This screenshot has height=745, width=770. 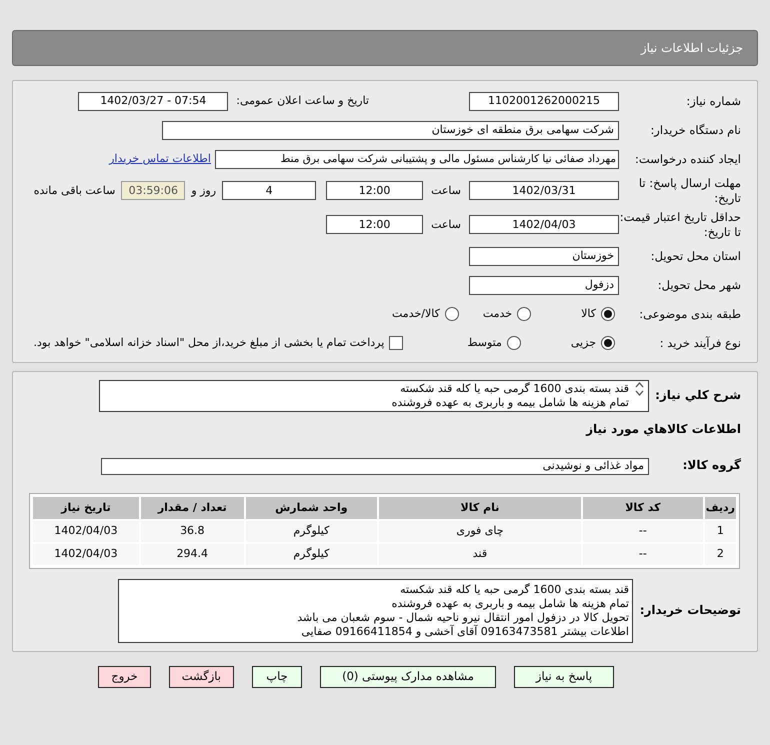 What do you see at coordinates (680, 225) in the screenshot?
I see `field-label: حداقل تاریخ اعتبار قیمت: تا تاریخ:` at bounding box center [680, 225].